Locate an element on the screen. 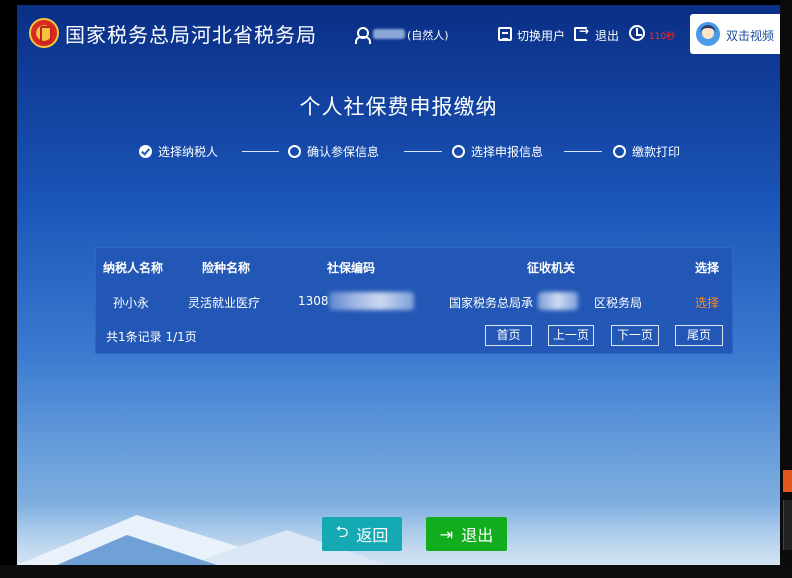  step-pay-print: 缴款打印 is located at coordinates (646, 151).